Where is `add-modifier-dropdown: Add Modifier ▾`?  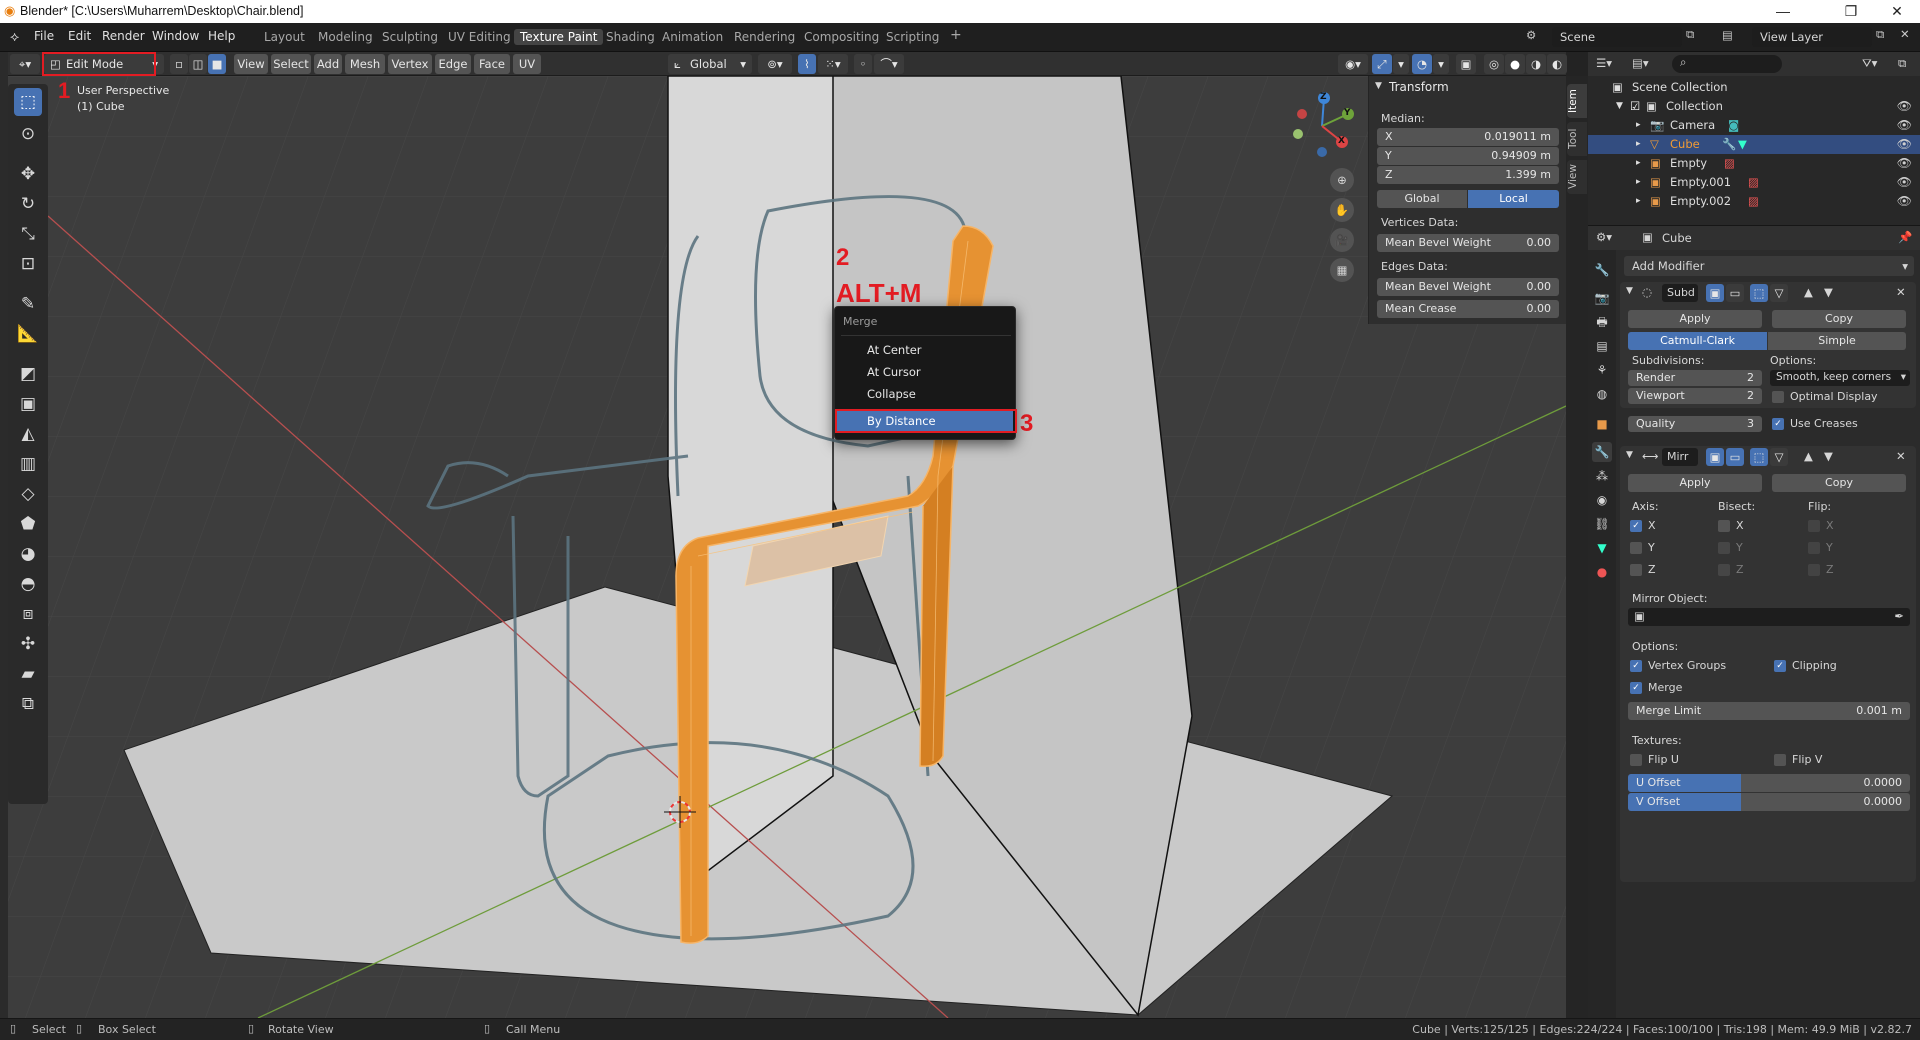
add-modifier-dropdown: Add Modifier ▾ is located at coordinates (1769, 266).